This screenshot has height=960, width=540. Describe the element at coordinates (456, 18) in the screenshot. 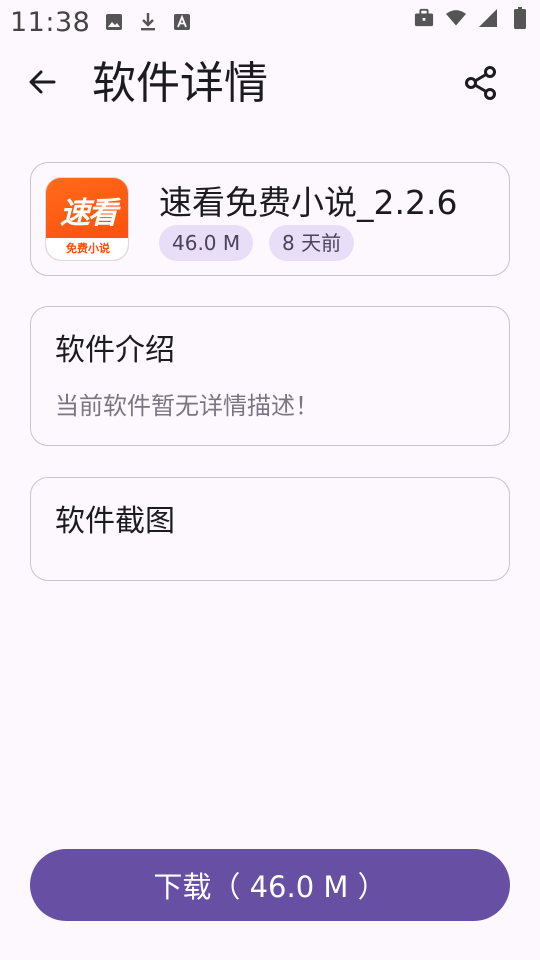

I see `wifi-icon` at that location.